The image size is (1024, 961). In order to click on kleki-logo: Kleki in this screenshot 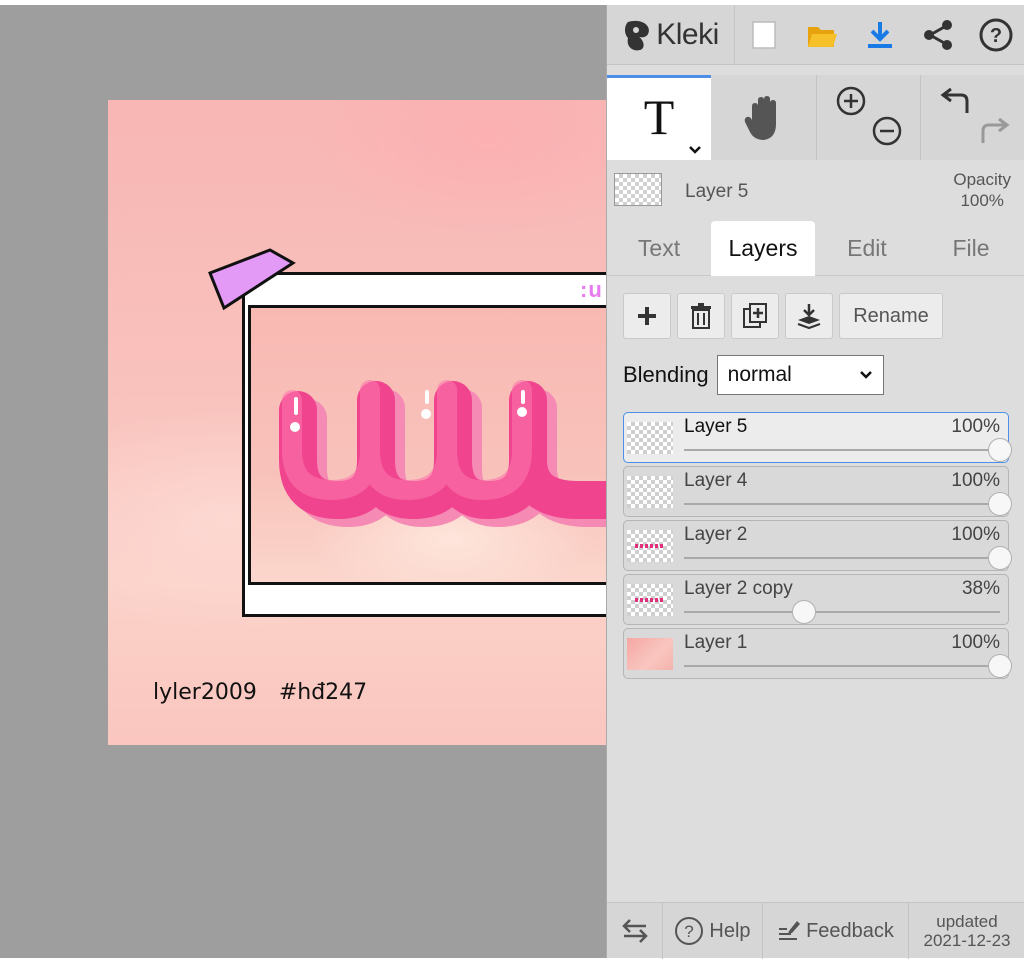, I will do `click(671, 35)`.